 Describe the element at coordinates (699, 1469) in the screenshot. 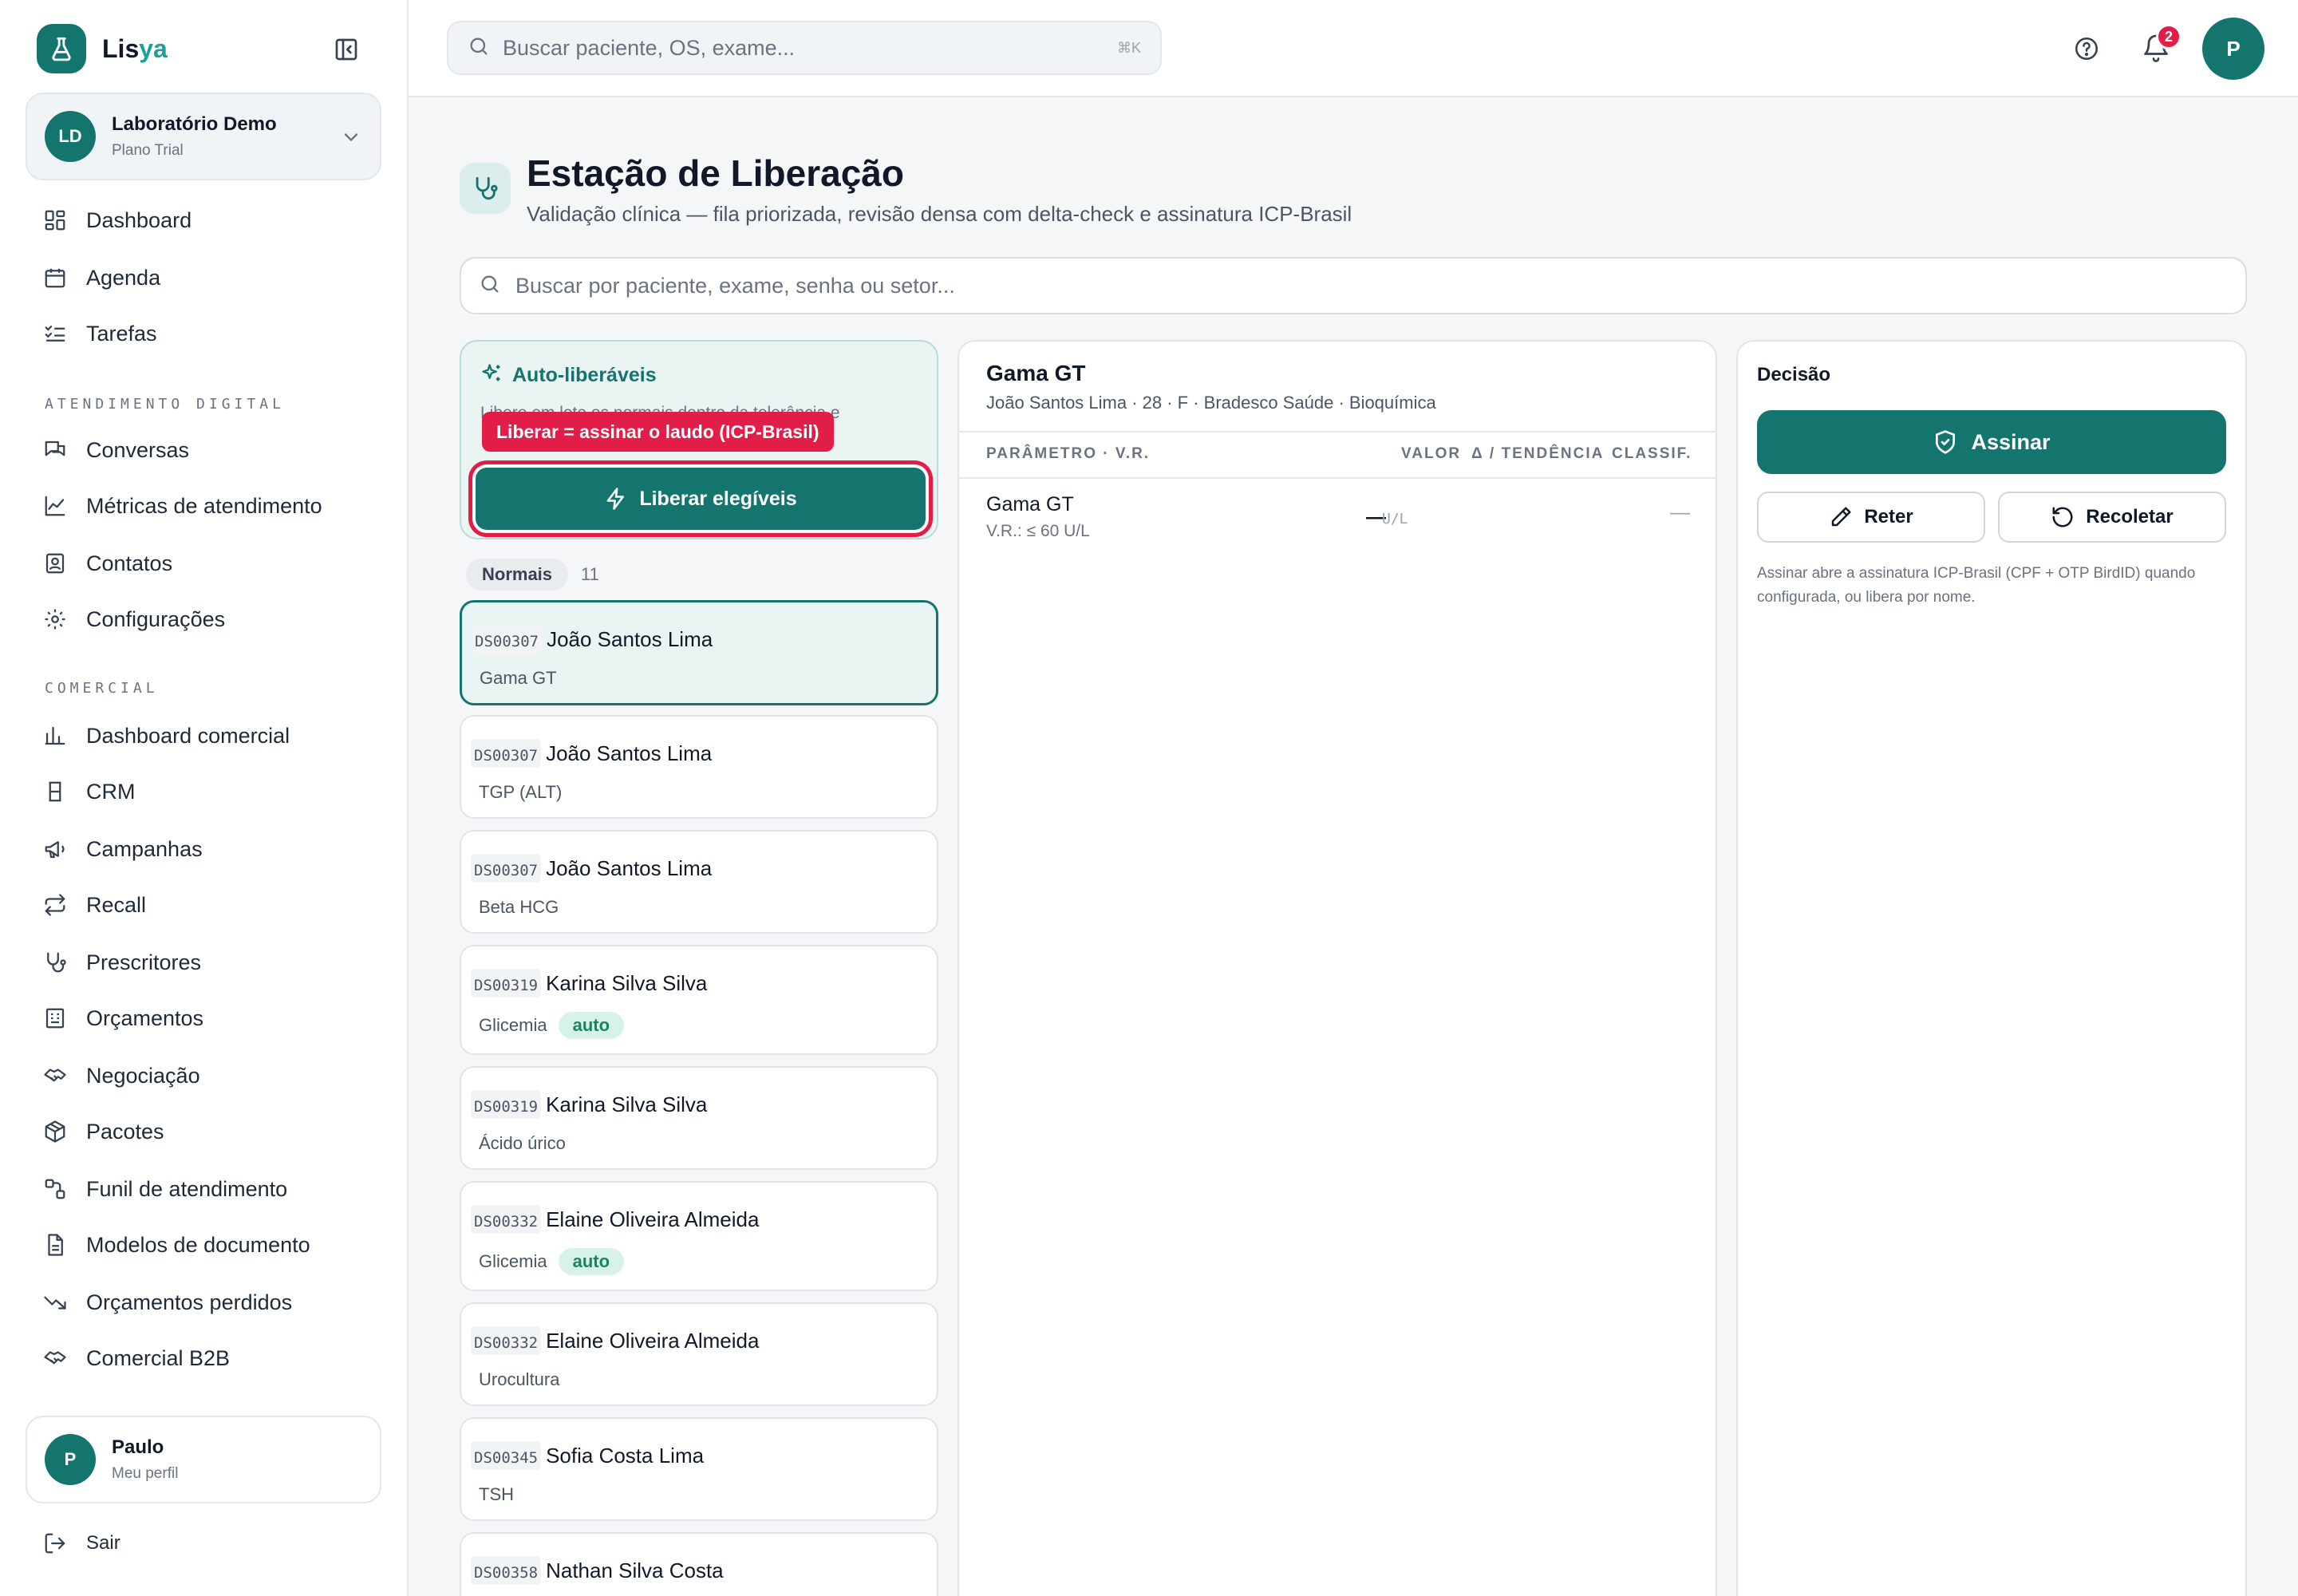

I see `queue-item: DS00345 Sofia Costa Lima TSH` at that location.